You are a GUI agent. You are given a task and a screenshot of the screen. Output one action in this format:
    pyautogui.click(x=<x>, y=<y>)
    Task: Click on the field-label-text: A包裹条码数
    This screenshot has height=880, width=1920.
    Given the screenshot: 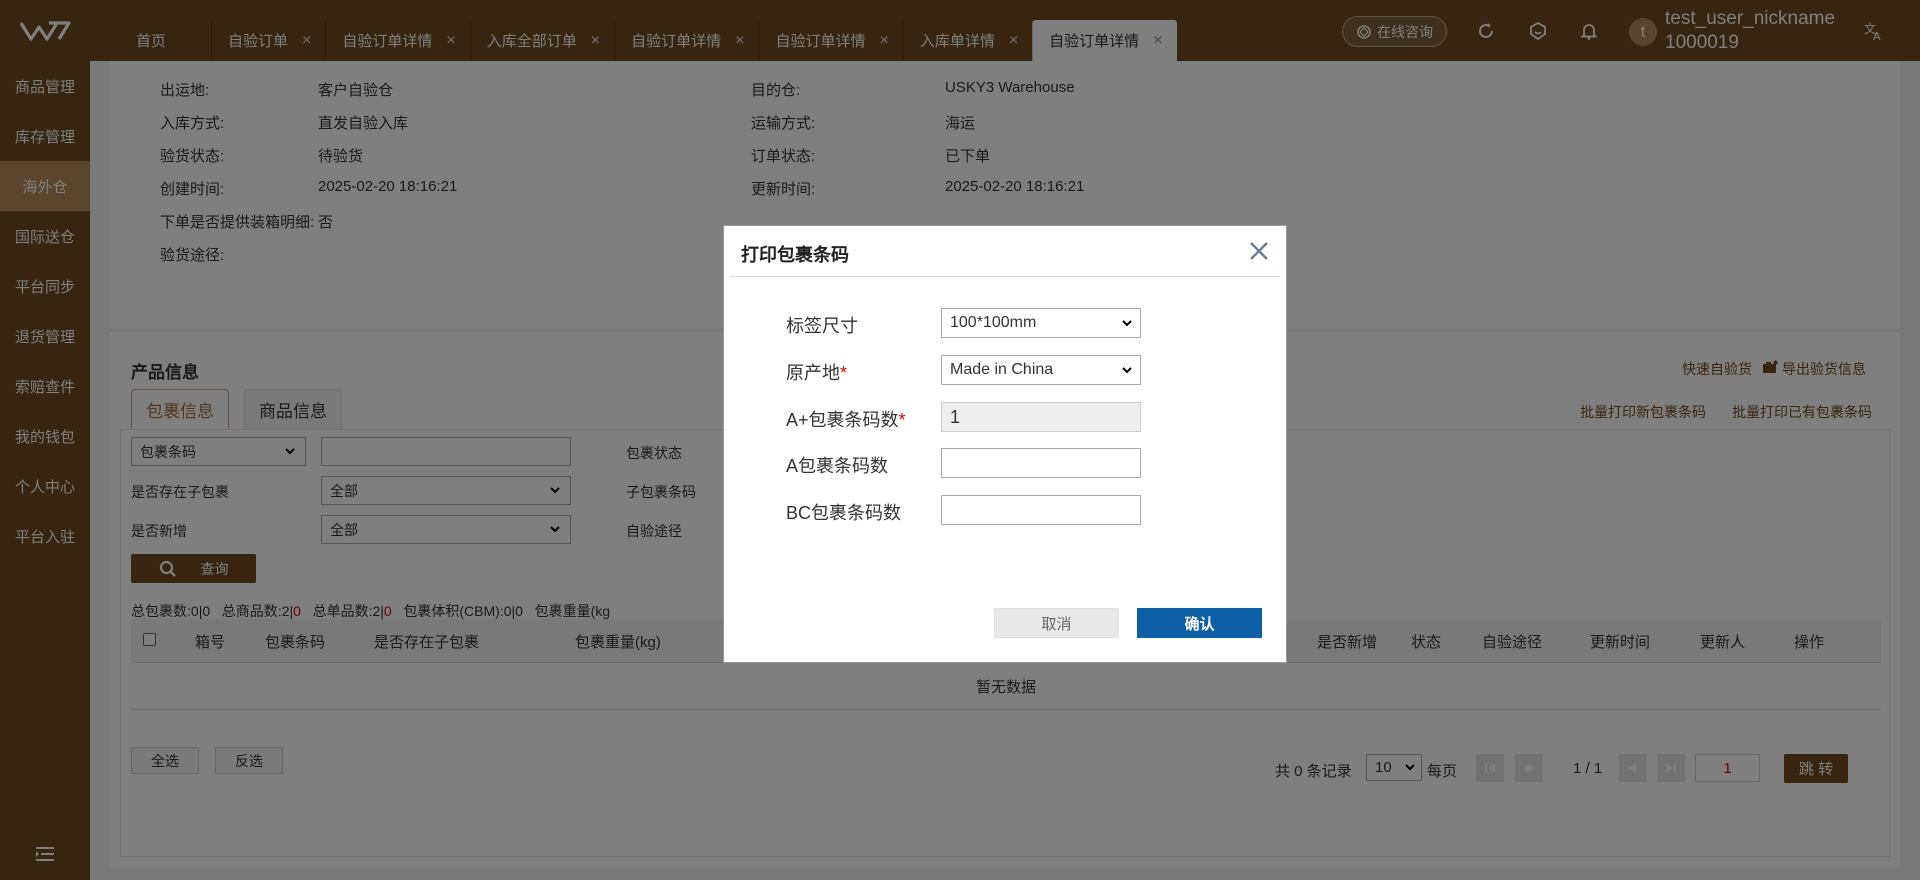 What is the action you would take?
    pyautogui.click(x=837, y=466)
    